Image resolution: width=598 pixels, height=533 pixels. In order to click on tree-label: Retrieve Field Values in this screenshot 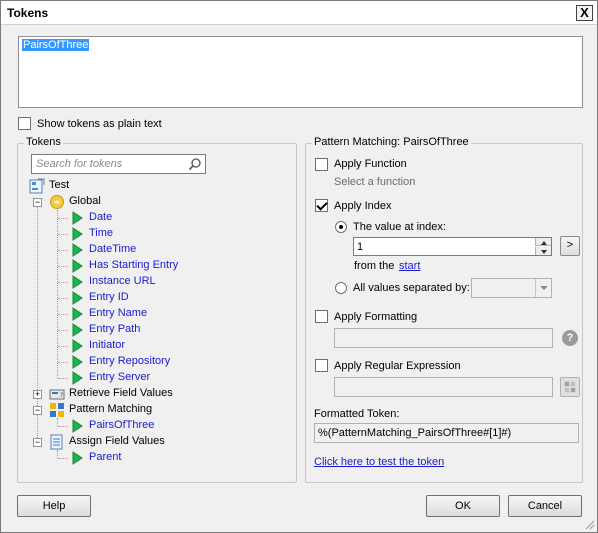, I will do `click(121, 393)`.